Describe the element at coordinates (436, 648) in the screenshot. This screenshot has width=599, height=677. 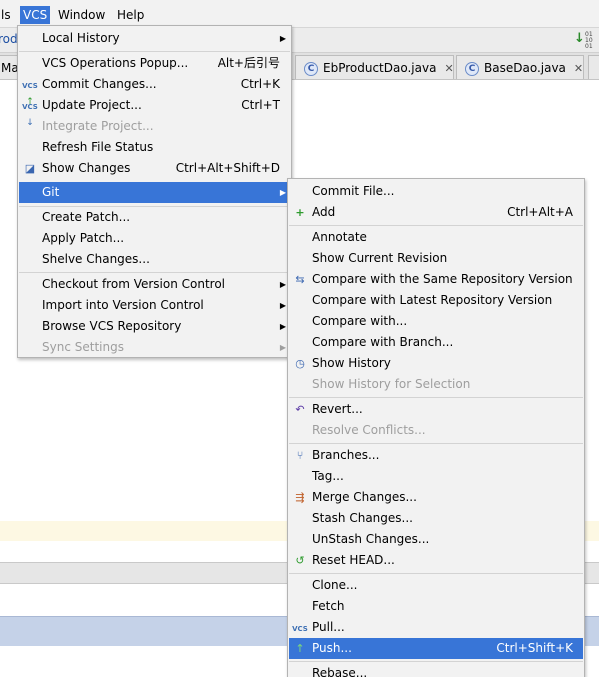
I see `menu-item-push: ↑ Push... Ctrl+Shift+K` at that location.